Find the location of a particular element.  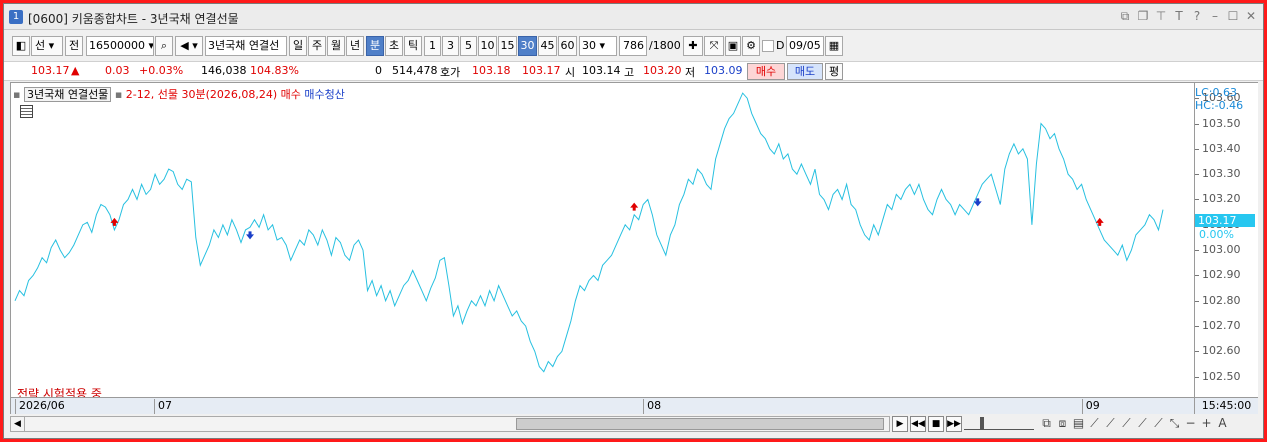

lc-hc-labels: LC:0.63 HC:-0.46 is located at coordinates (1219, 99).